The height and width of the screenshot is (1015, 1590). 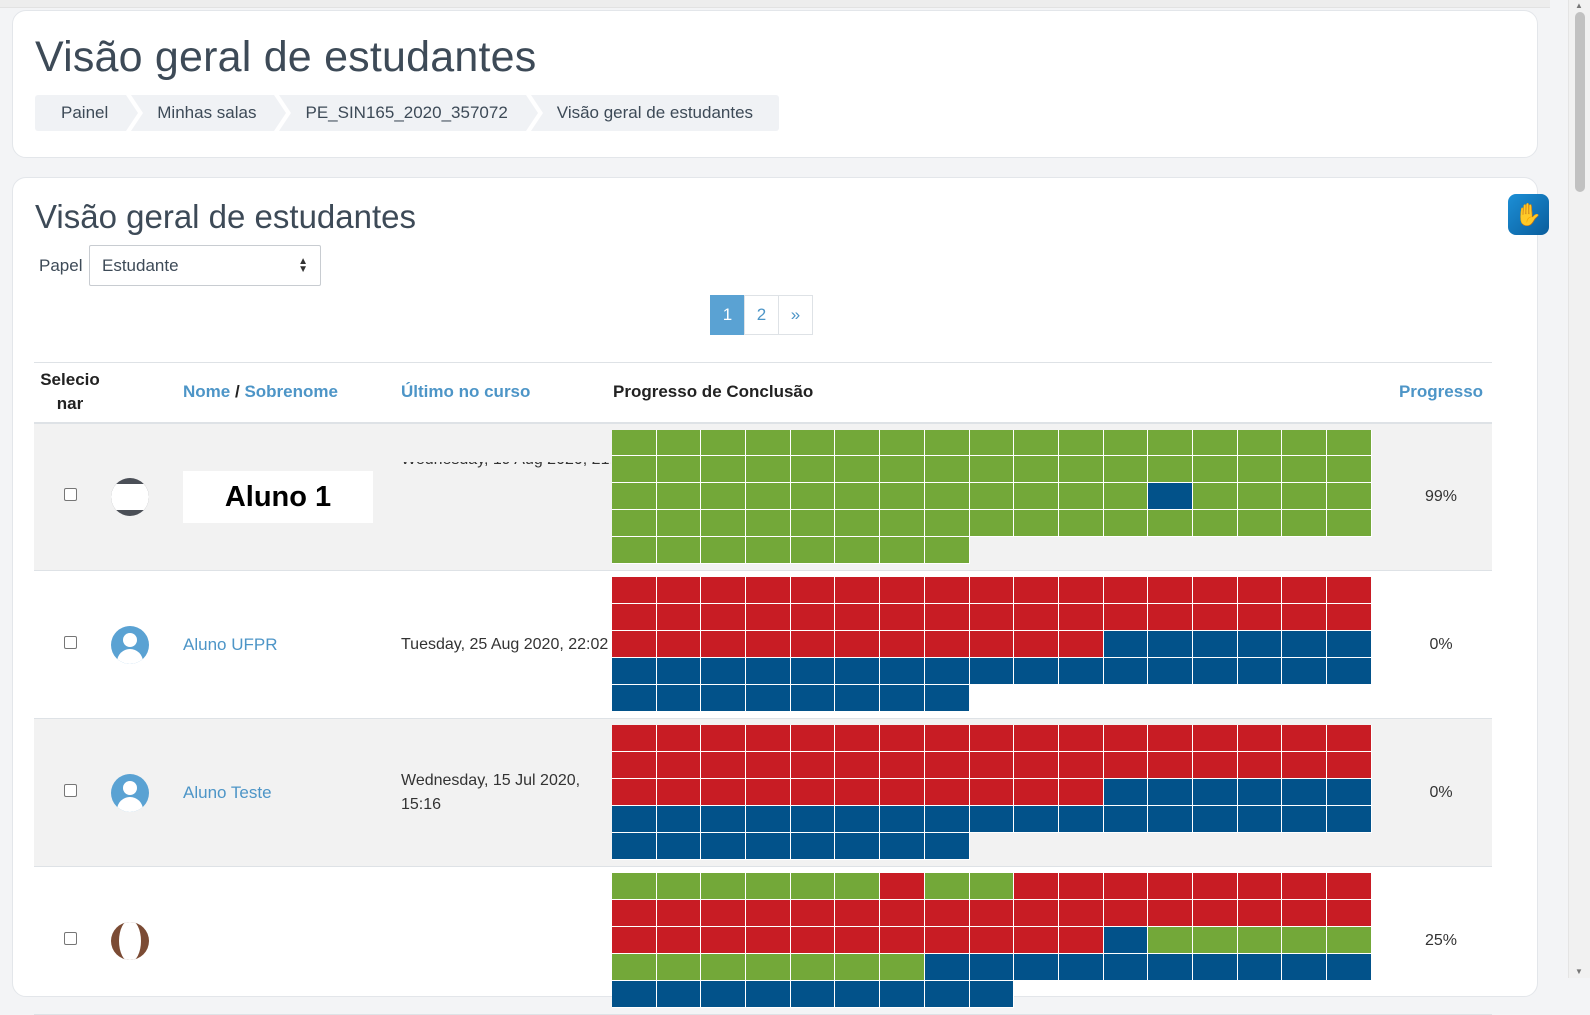 What do you see at coordinates (89, 113) in the screenshot?
I see `breadcrumb-painel: Painel` at bounding box center [89, 113].